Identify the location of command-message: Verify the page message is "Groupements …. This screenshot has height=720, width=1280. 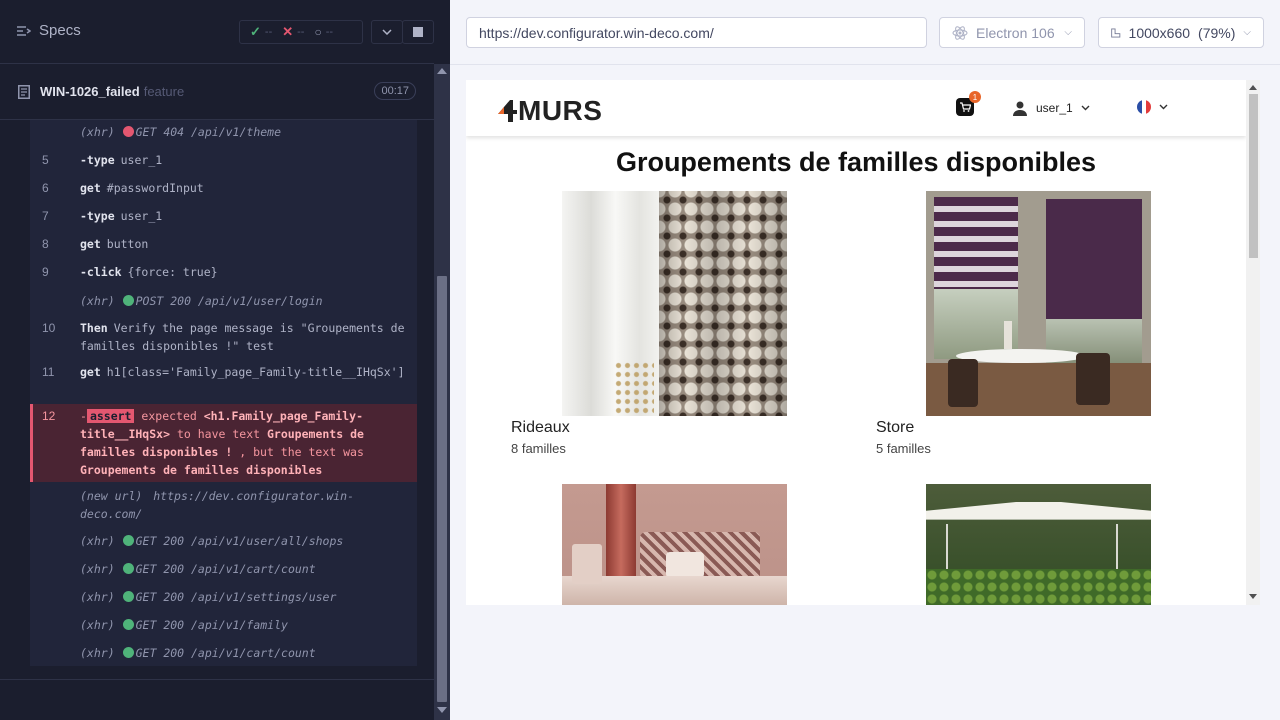
(242, 337).